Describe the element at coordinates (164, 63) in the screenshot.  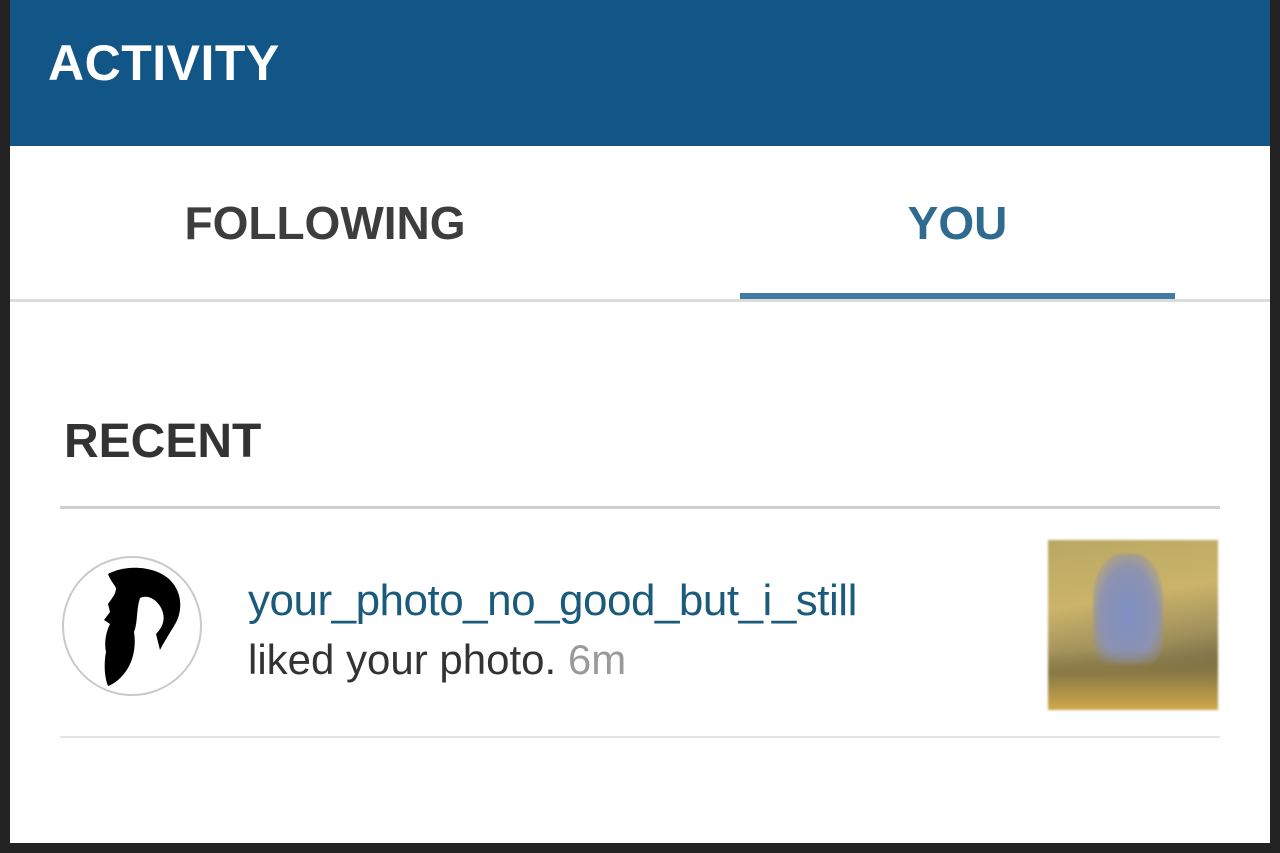
I see `page-title: ACTIVITY` at that location.